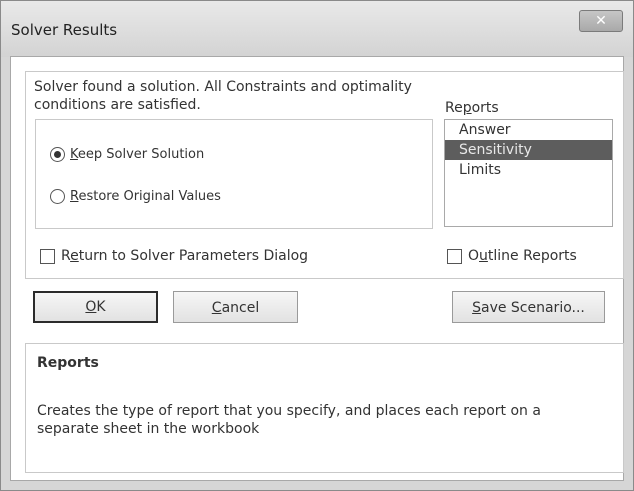  What do you see at coordinates (528, 130) in the screenshot?
I see `report-item-answer: Answer` at bounding box center [528, 130].